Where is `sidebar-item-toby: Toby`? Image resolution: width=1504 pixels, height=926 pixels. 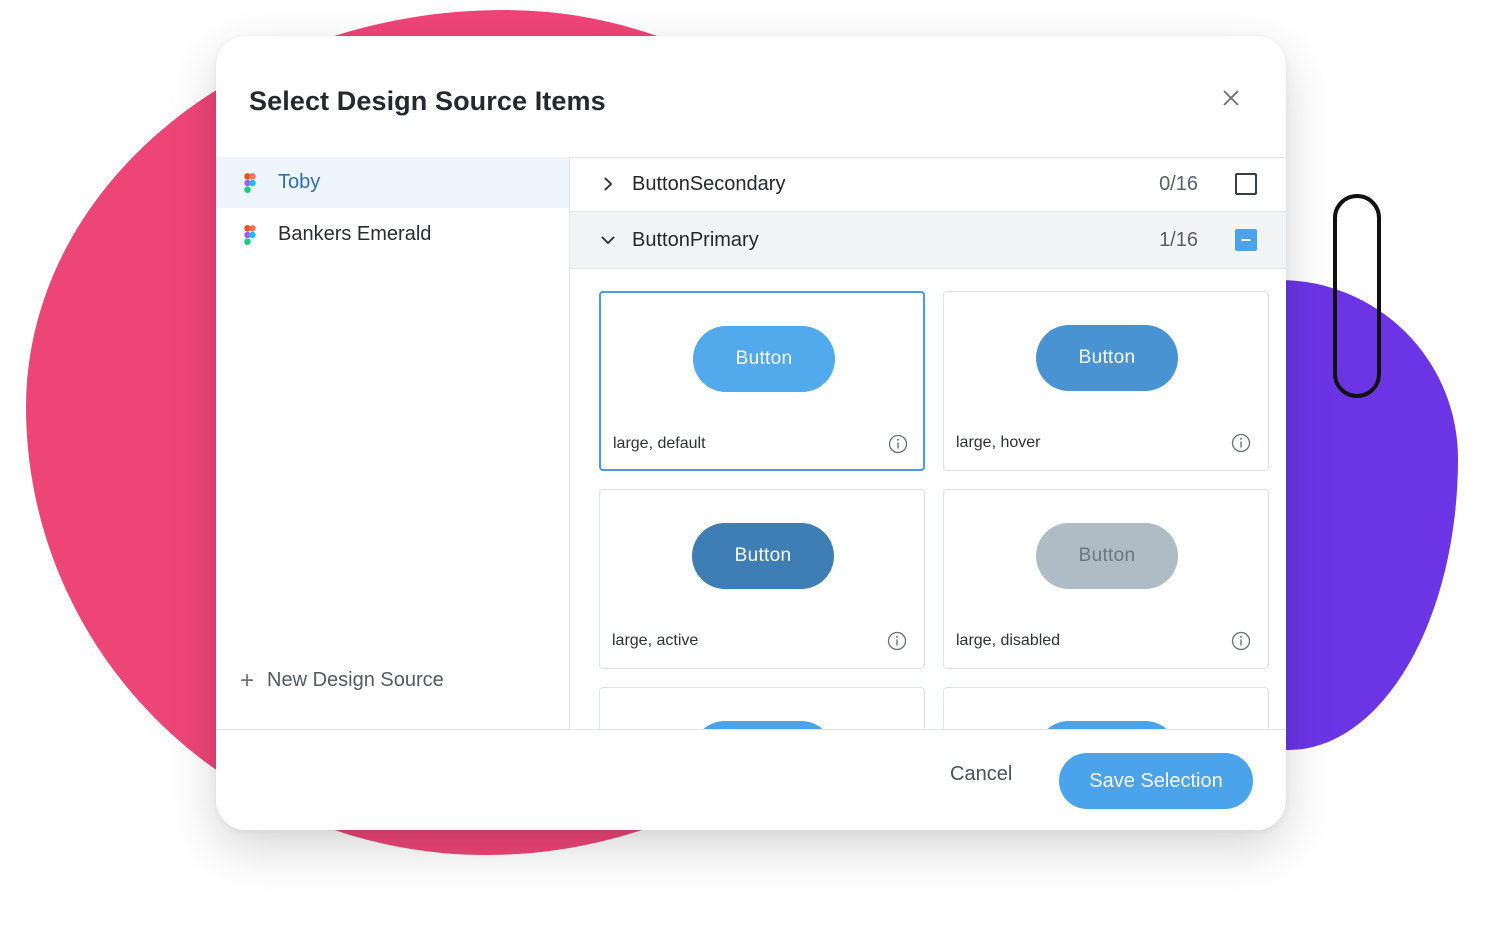
sidebar-item-toby: Toby is located at coordinates (392, 182).